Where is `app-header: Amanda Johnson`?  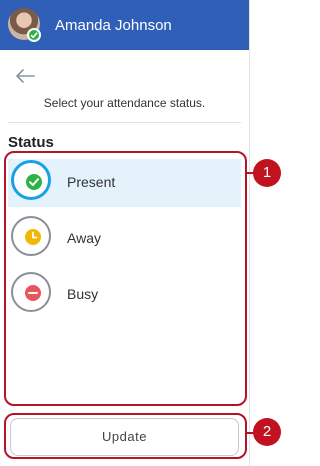 app-header: Amanda Johnson is located at coordinates (124, 25).